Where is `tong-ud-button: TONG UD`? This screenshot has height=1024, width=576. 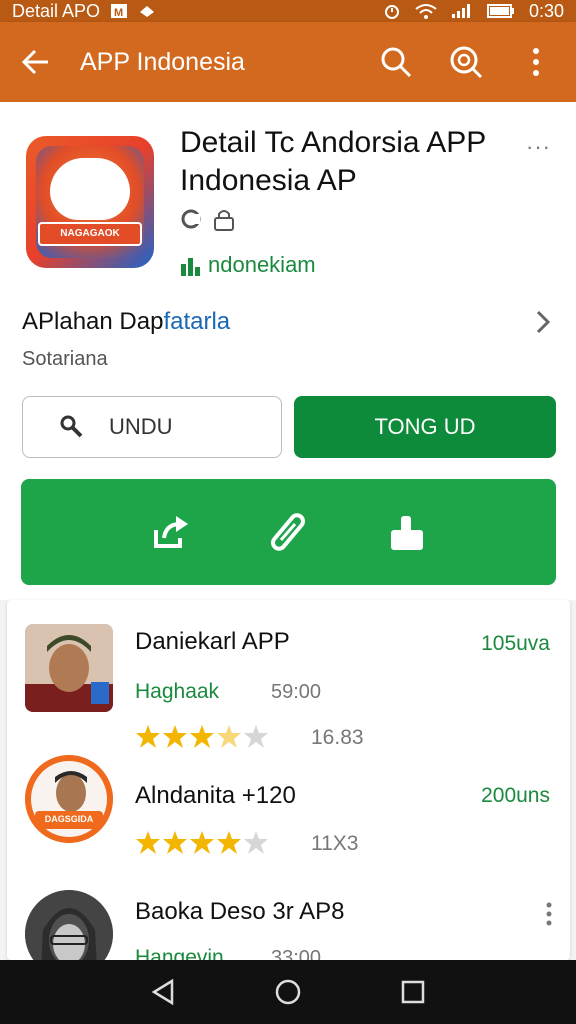
tong-ud-button: TONG UD is located at coordinates (425, 427).